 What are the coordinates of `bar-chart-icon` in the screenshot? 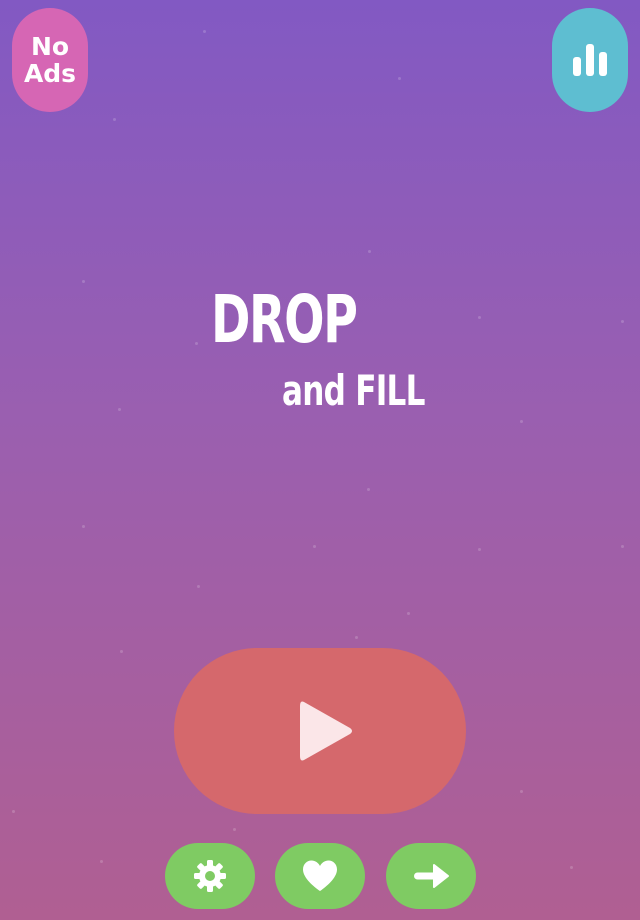 It's located at (590, 60).